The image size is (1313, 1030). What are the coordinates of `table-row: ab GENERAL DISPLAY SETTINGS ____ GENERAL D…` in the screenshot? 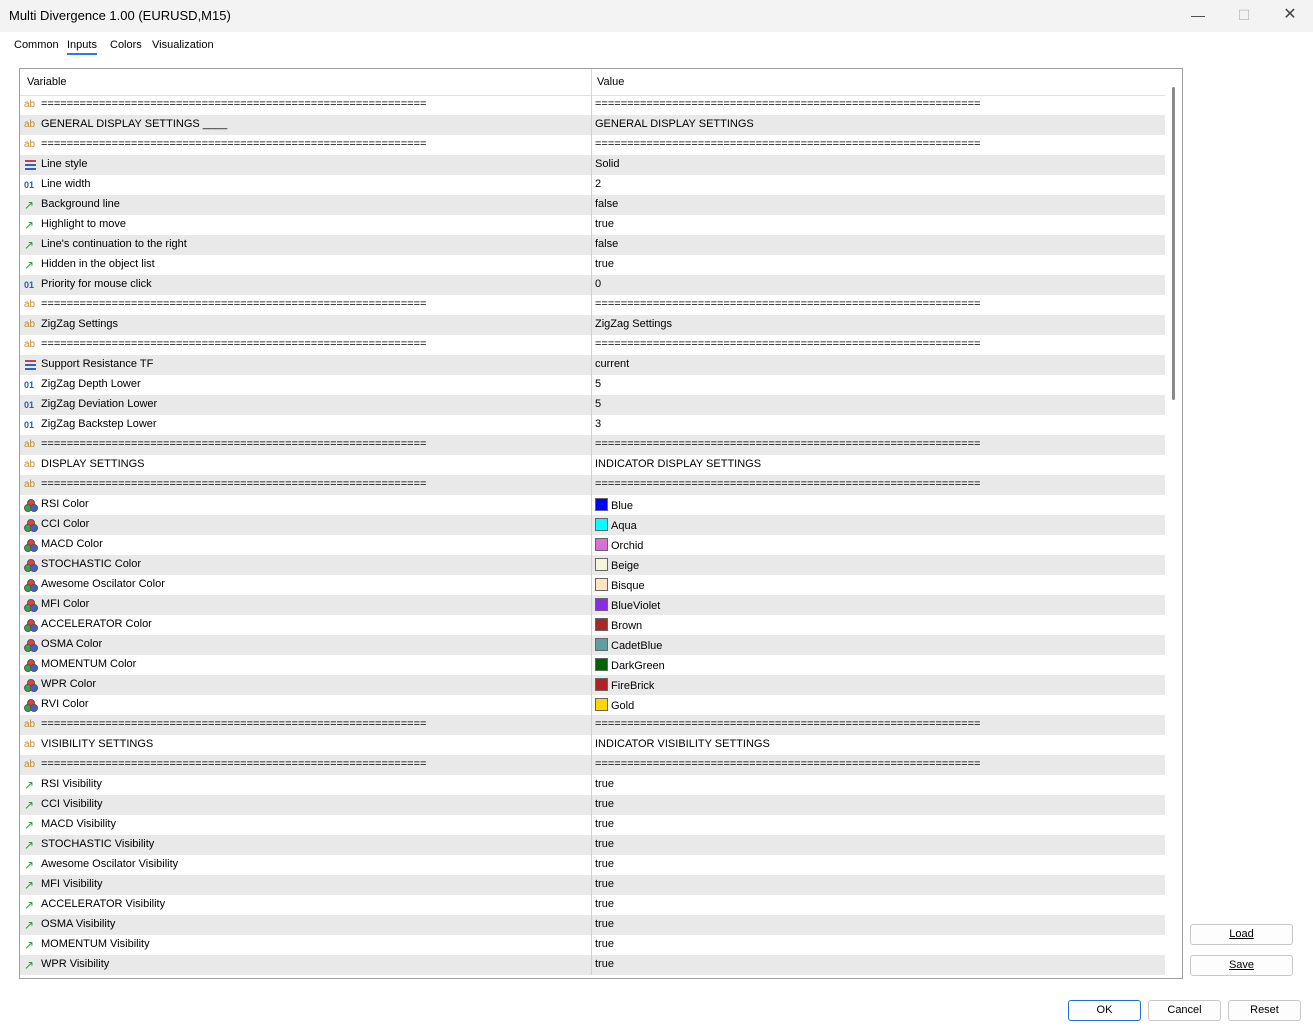 It's located at (592, 125).